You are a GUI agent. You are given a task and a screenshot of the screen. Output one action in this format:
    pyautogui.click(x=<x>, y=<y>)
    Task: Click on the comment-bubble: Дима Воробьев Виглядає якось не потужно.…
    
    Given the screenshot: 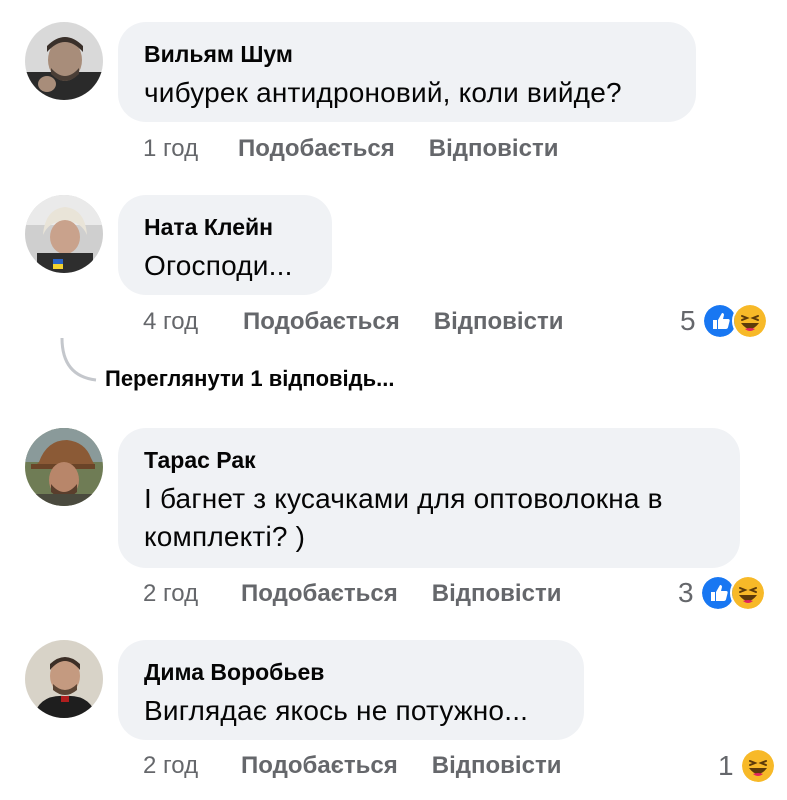 What is the action you would take?
    pyautogui.click(x=351, y=690)
    